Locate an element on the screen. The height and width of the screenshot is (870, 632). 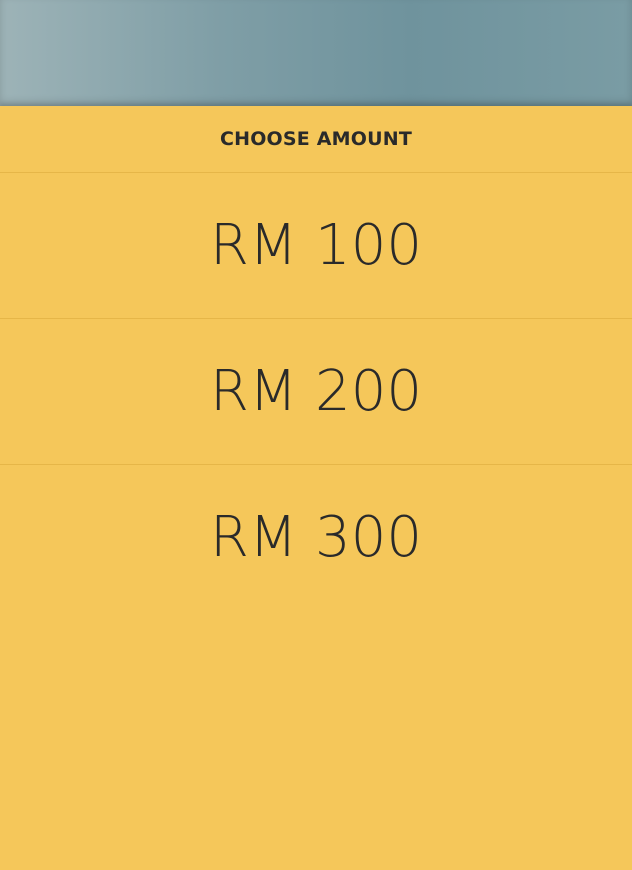
sheet-title: CHOOSE AMOUNT is located at coordinates (316, 139).